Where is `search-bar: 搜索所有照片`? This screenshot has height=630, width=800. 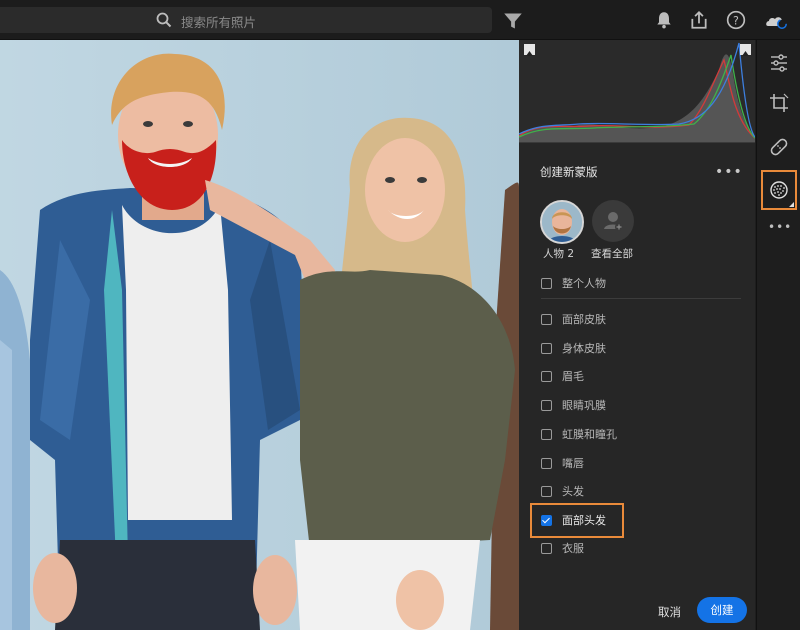
search-bar: 搜索所有照片 is located at coordinates (246, 20).